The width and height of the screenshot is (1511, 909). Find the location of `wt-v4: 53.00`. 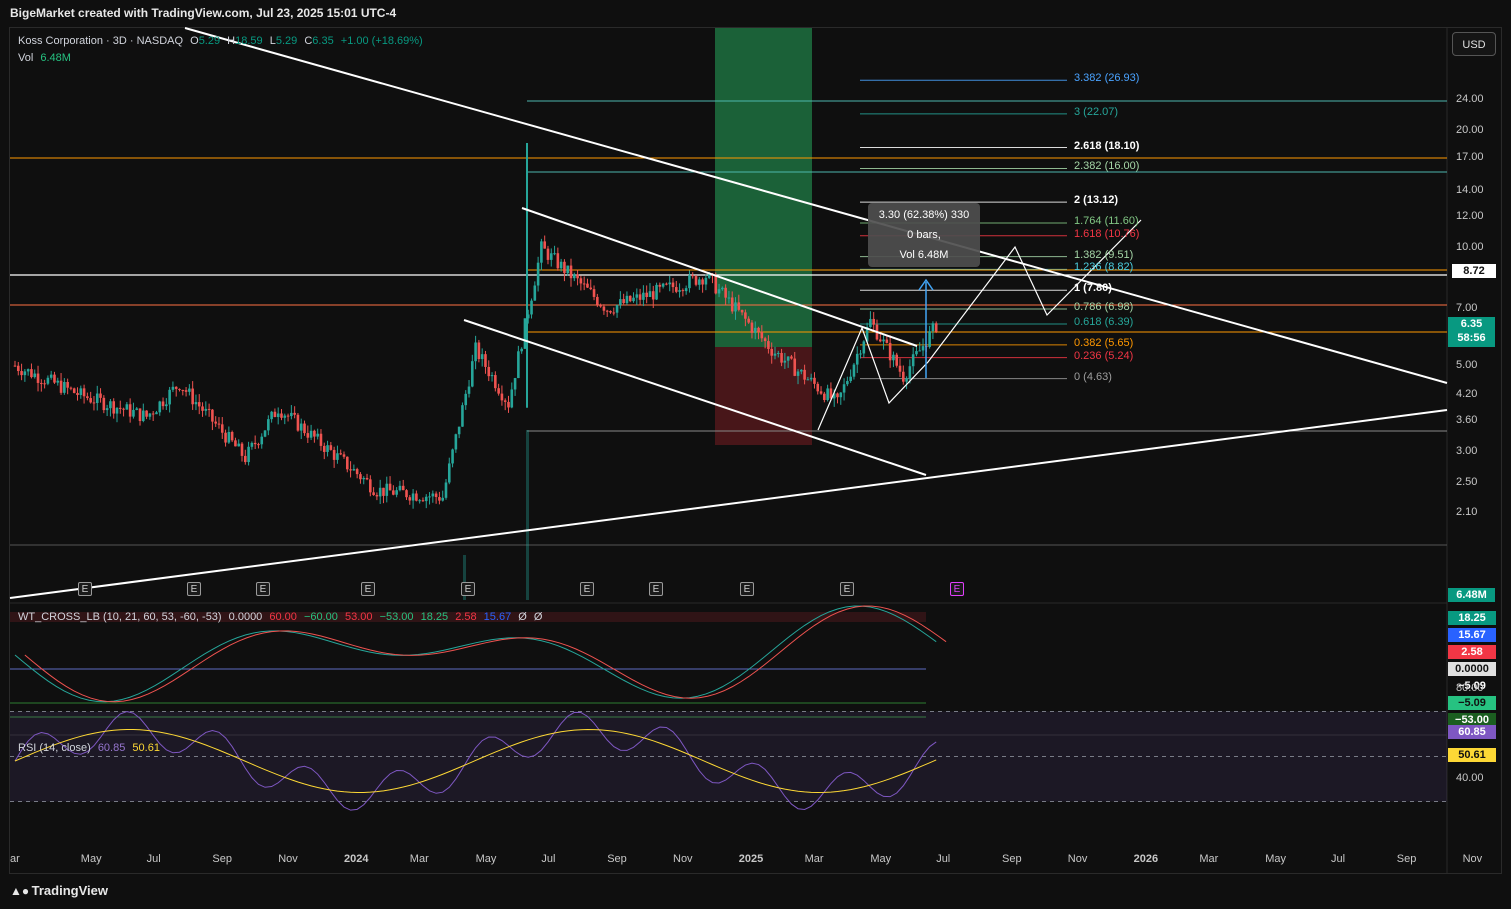

wt-v4: 53.00 is located at coordinates (358, 617).